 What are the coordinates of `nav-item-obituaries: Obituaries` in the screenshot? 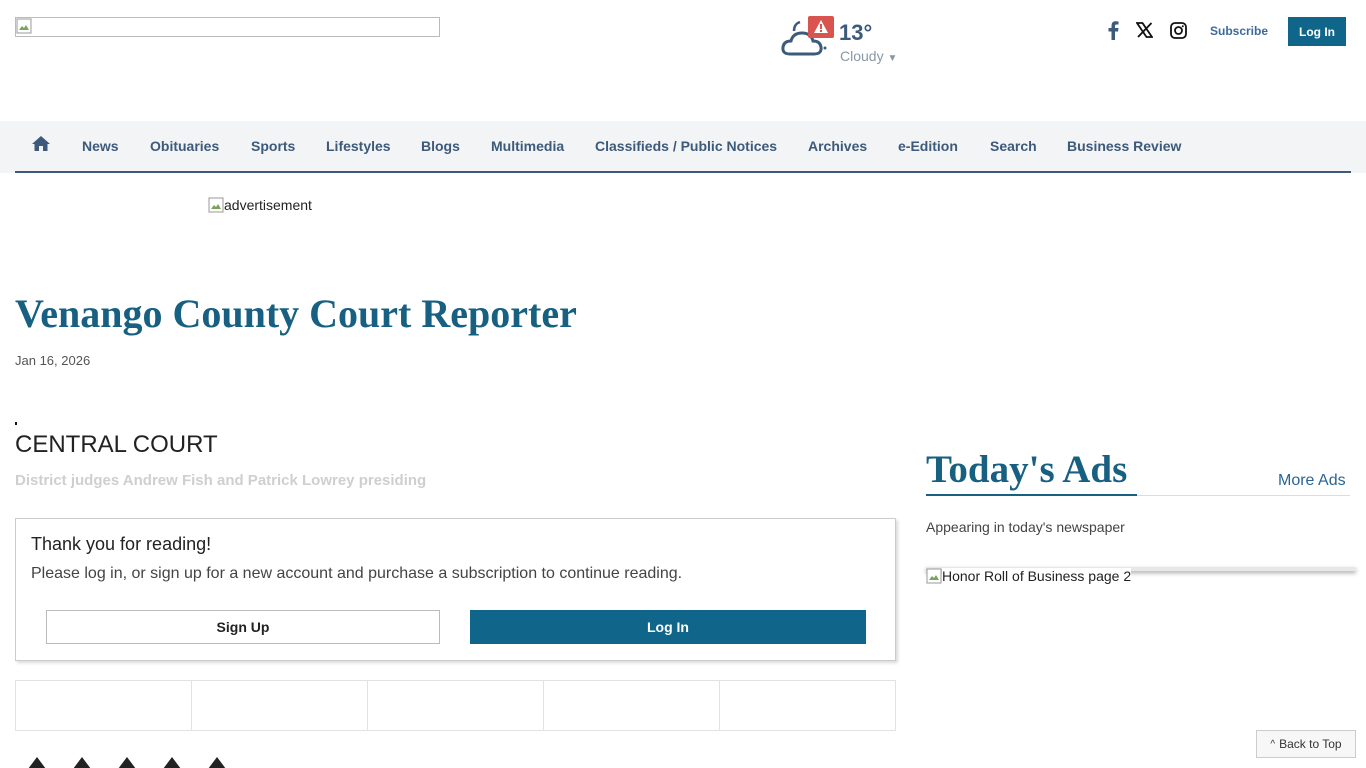 It's located at (184, 146).